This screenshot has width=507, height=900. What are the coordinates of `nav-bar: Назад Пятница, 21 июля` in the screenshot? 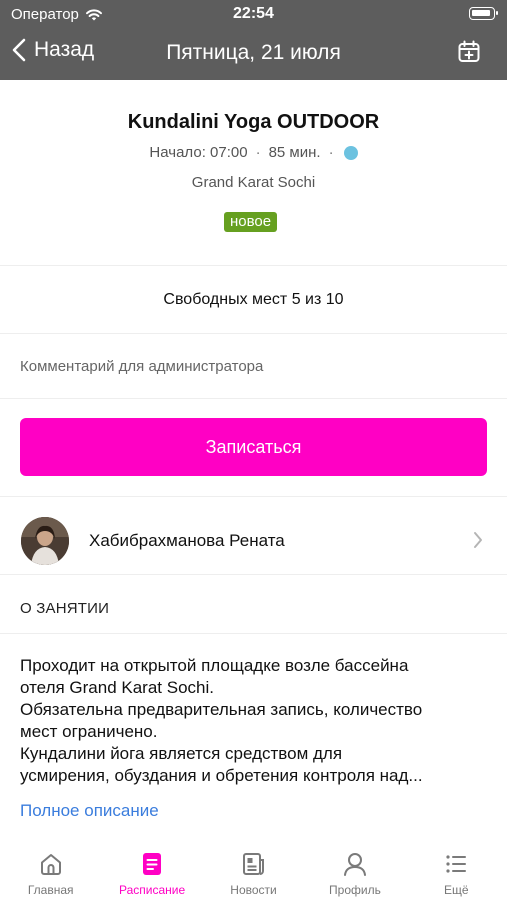 It's located at (253, 54).